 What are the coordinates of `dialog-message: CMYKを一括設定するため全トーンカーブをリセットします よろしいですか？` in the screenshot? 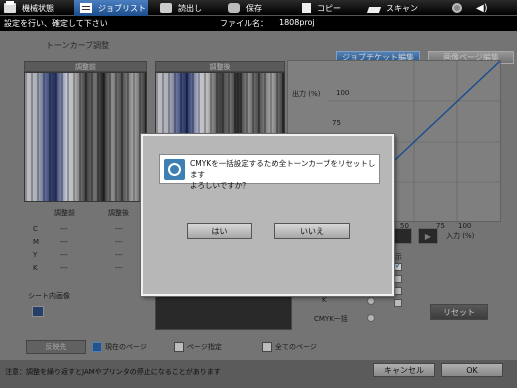 It's located at (284, 174).